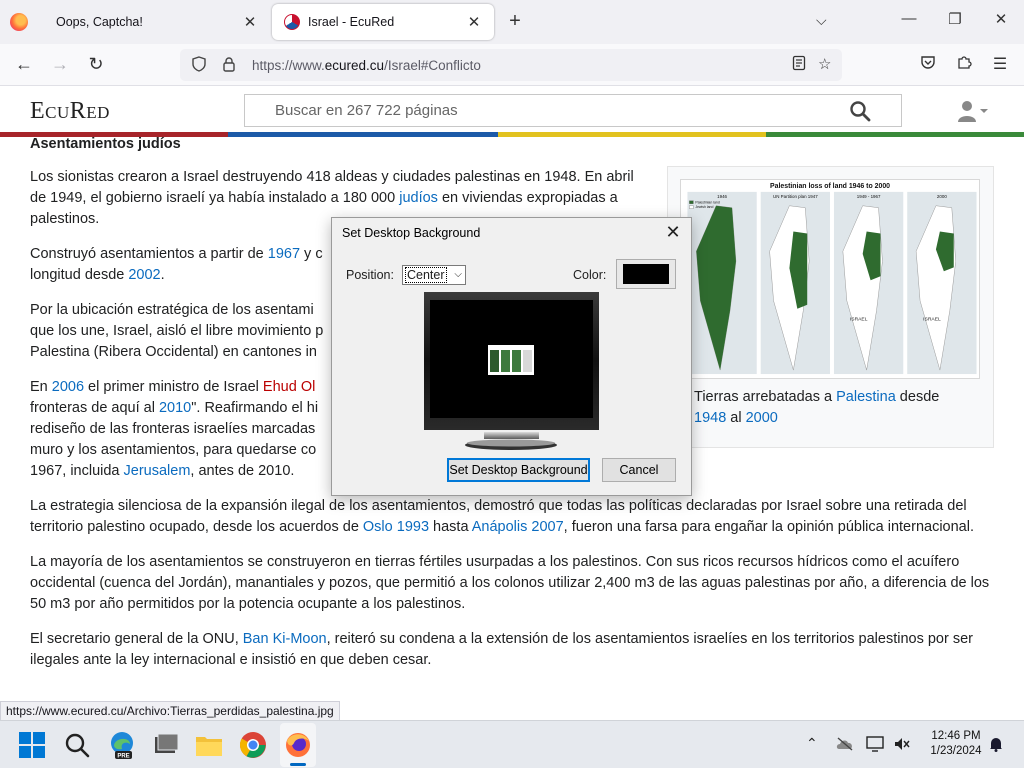 The image size is (1024, 768). Describe the element at coordinates (122, 745) in the screenshot. I see `edge-dev-icon: PRE` at that location.